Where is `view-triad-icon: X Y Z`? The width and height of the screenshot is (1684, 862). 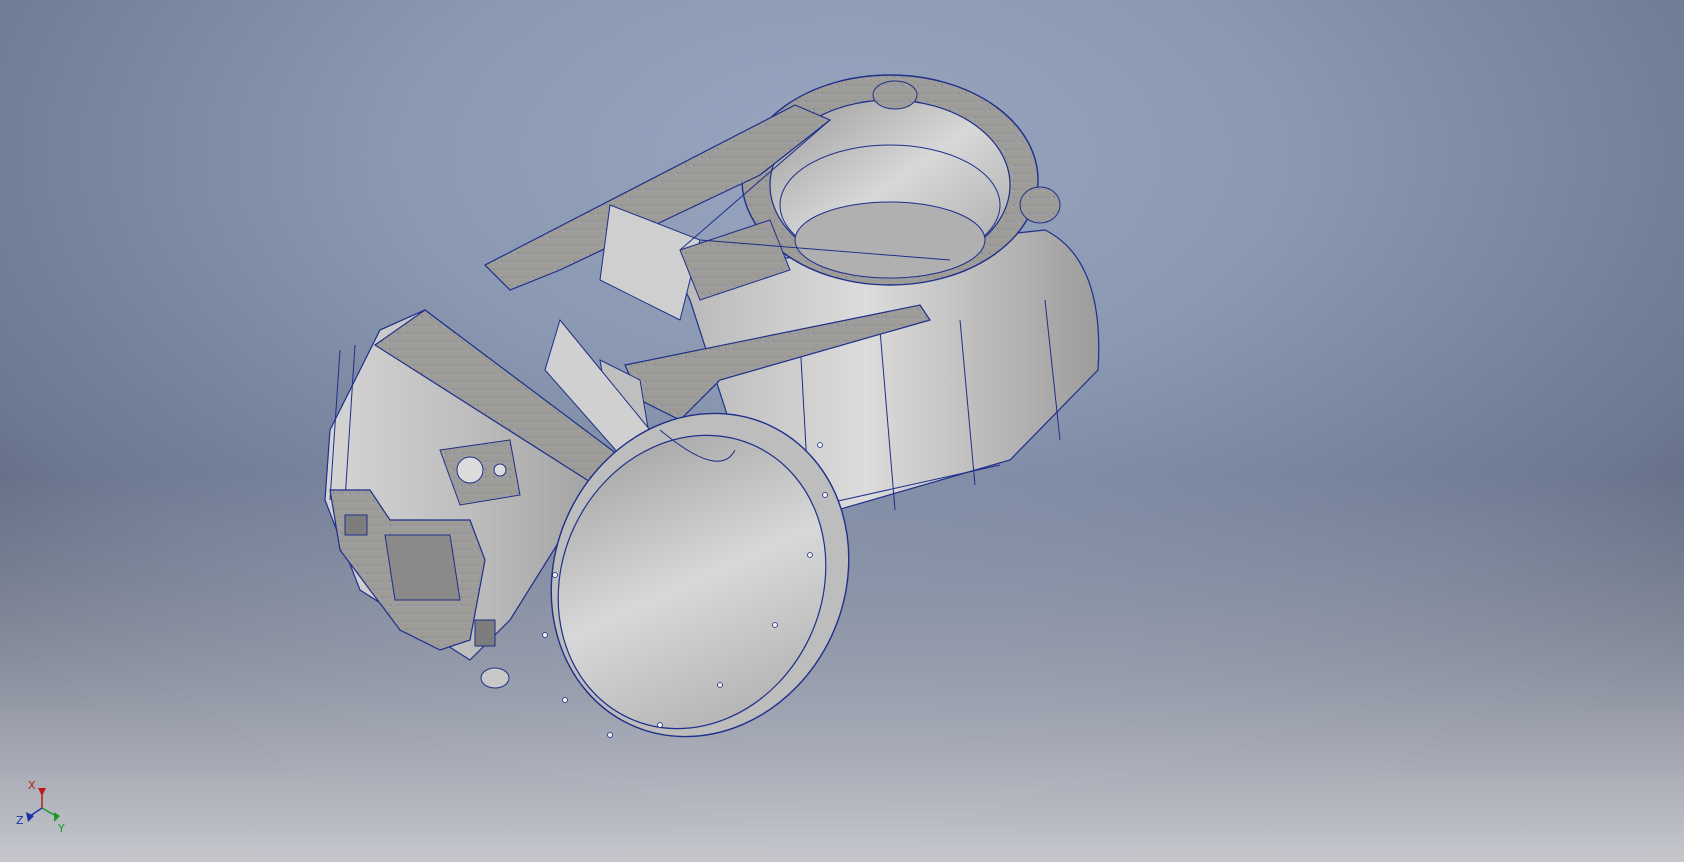 view-triad-icon: X Y Z is located at coordinates (44, 810).